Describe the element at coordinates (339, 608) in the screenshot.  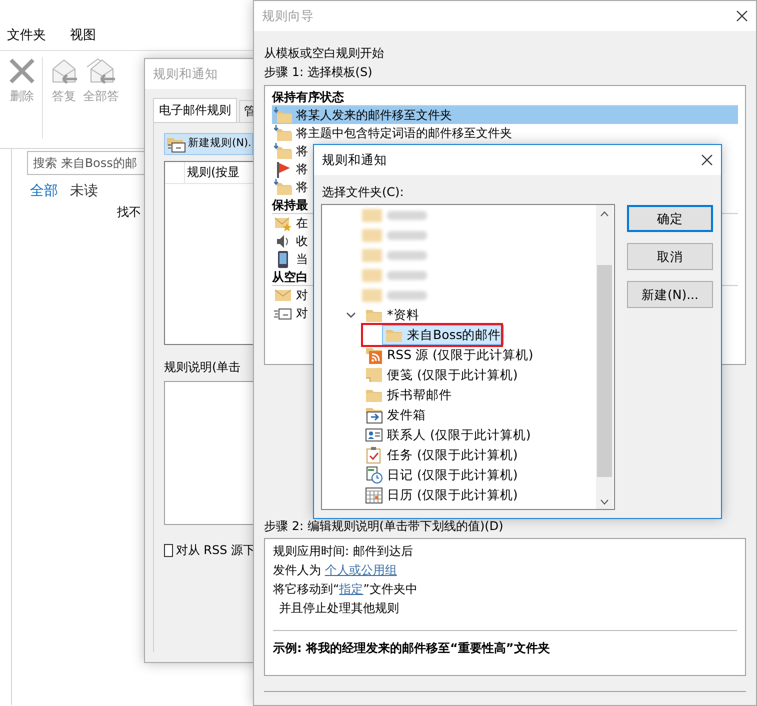
I see `rule-description-line: 并且停止处理其他规则` at that location.